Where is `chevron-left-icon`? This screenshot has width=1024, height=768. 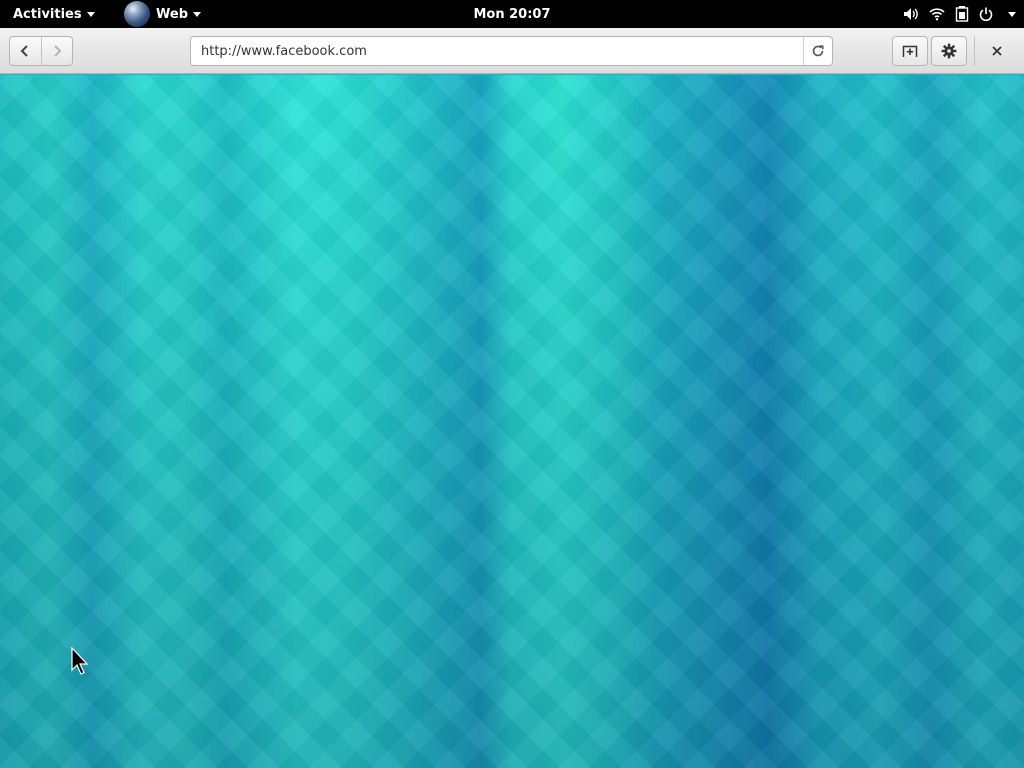
chevron-left-icon is located at coordinates (24, 51).